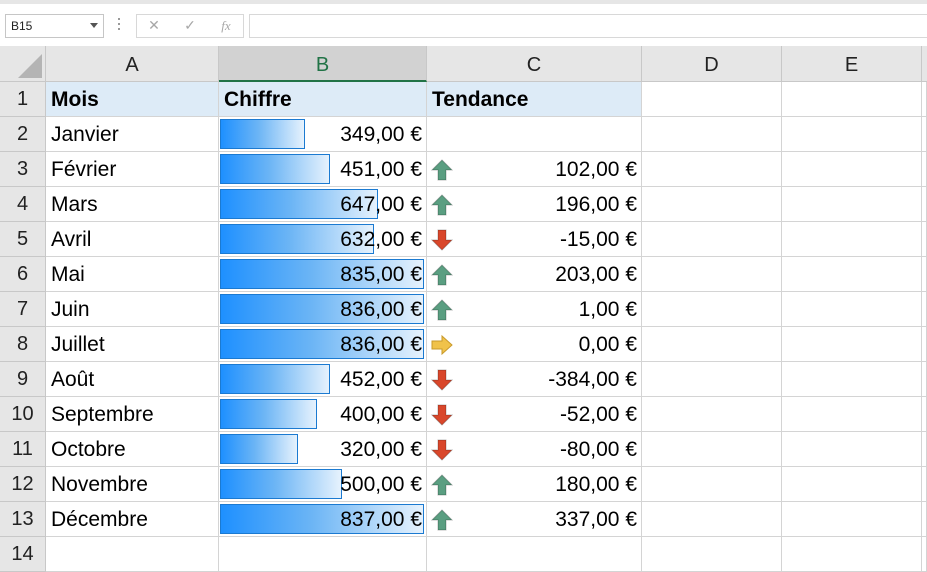 The width and height of the screenshot is (927, 572). What do you see at coordinates (534, 554) in the screenshot?
I see `cell-c14` at bounding box center [534, 554].